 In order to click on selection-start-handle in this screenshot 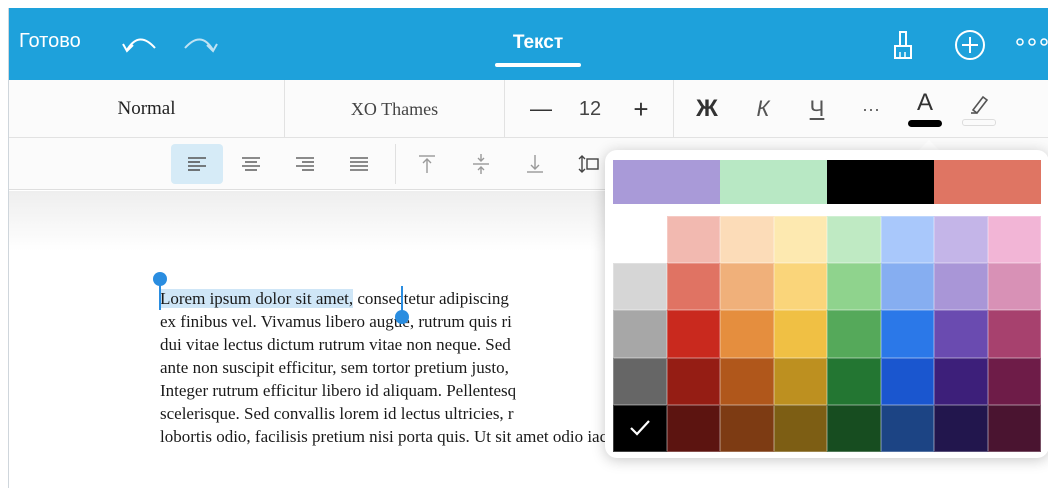, I will do `click(160, 279)`.